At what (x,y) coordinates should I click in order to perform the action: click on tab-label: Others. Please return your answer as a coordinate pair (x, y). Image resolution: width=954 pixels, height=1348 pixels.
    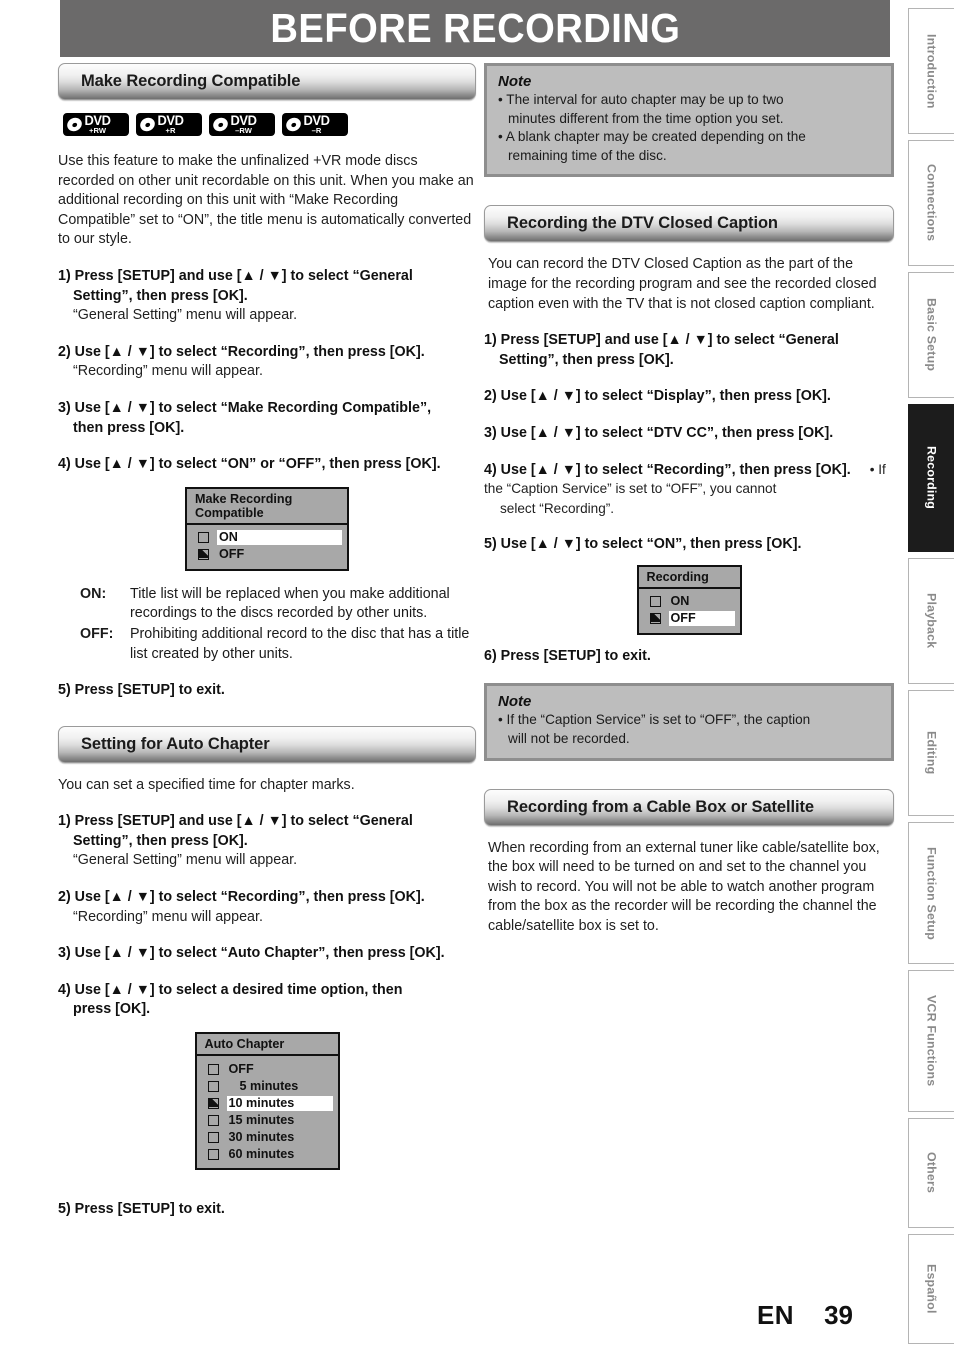
    Looking at the image, I should click on (931, 1173).